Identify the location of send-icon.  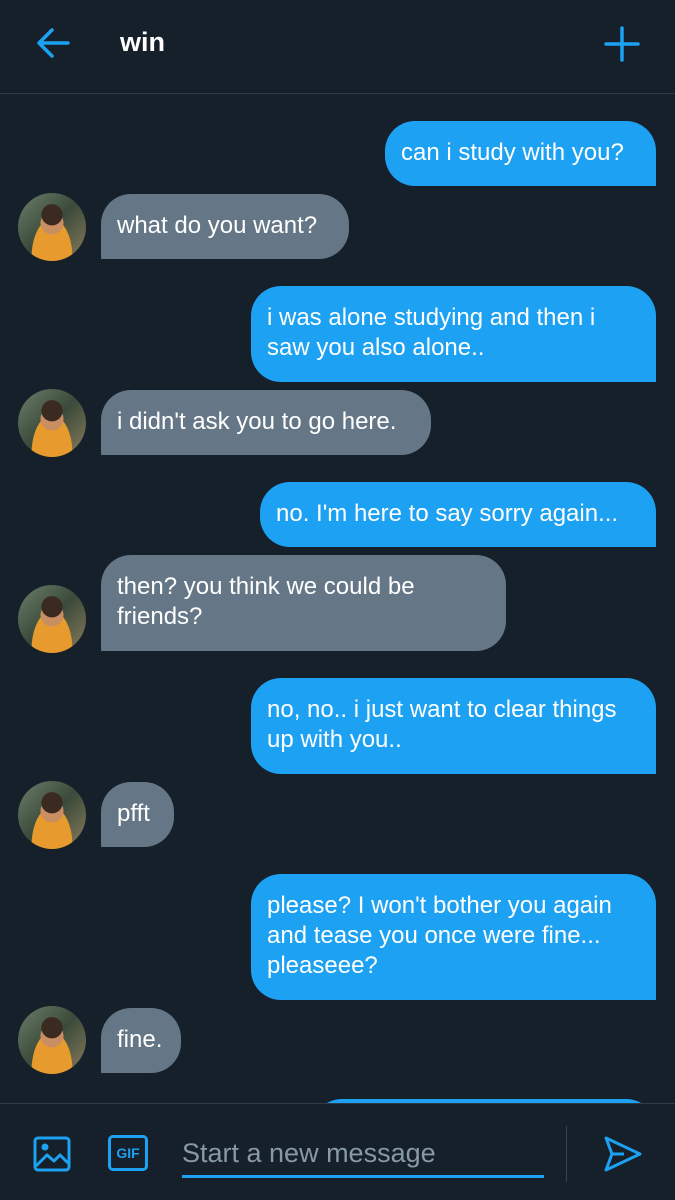
(623, 1154).